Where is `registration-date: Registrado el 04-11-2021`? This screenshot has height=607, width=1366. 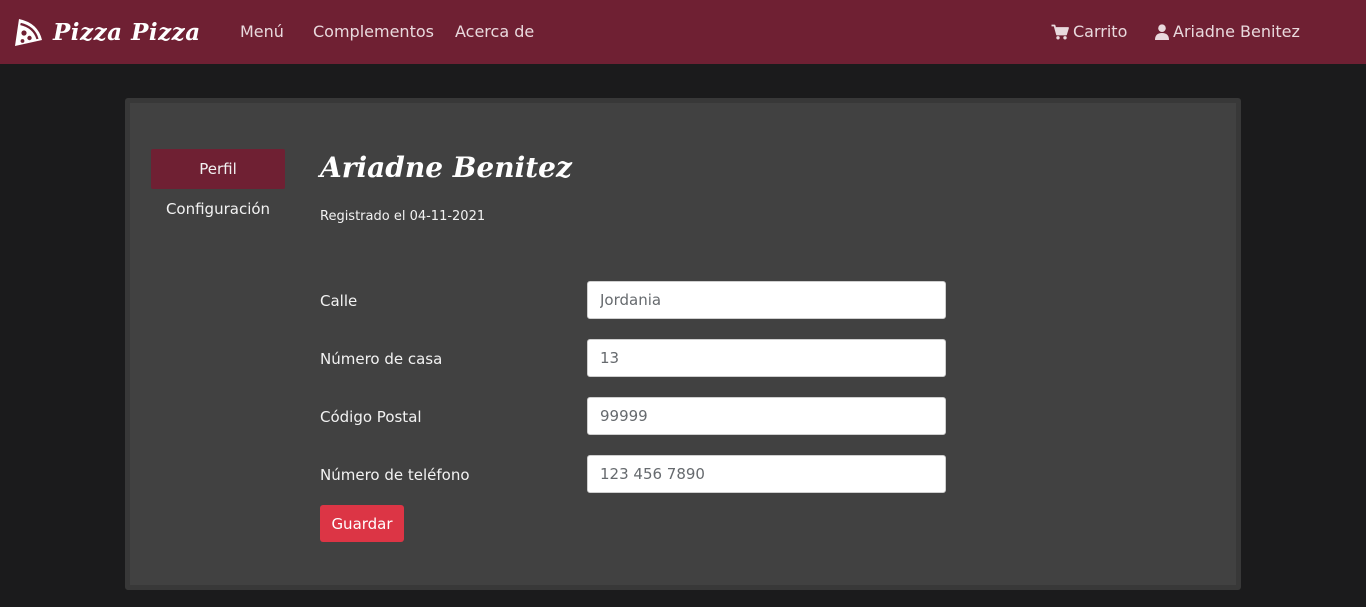
registration-date: Registrado el 04-11-2021 is located at coordinates (403, 216).